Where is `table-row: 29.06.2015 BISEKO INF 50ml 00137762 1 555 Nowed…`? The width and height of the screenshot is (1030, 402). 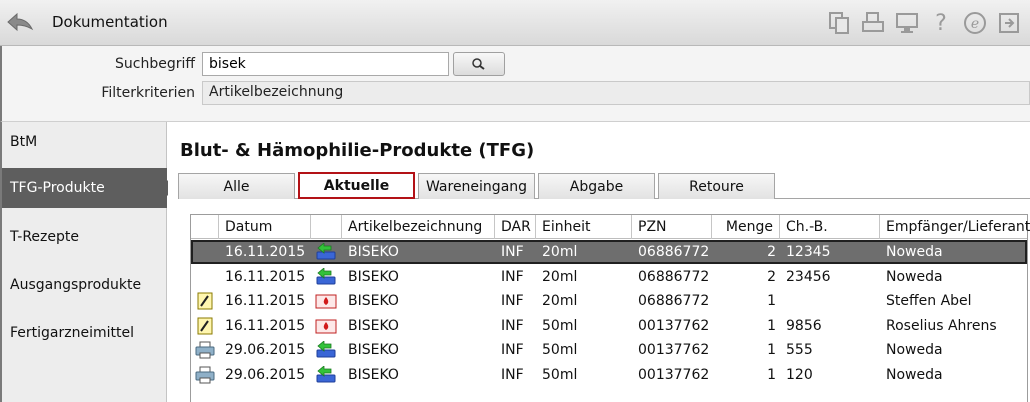
table-row: 29.06.2015 BISEKO INF 50ml 00137762 1 555 Nowed… is located at coordinates (609, 350).